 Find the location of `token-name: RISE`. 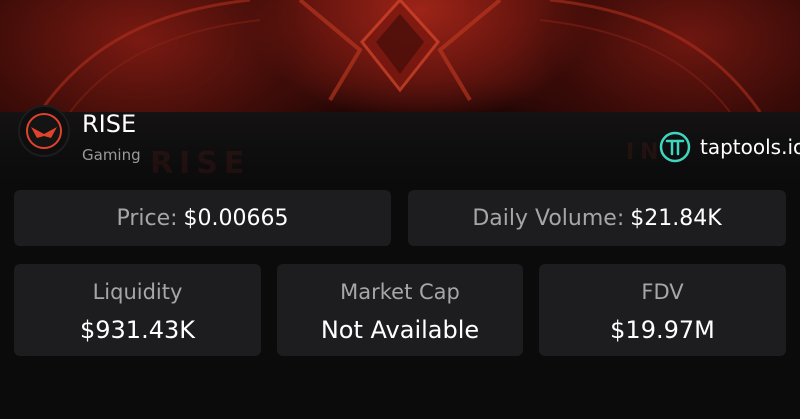

token-name: RISE is located at coordinates (109, 124).